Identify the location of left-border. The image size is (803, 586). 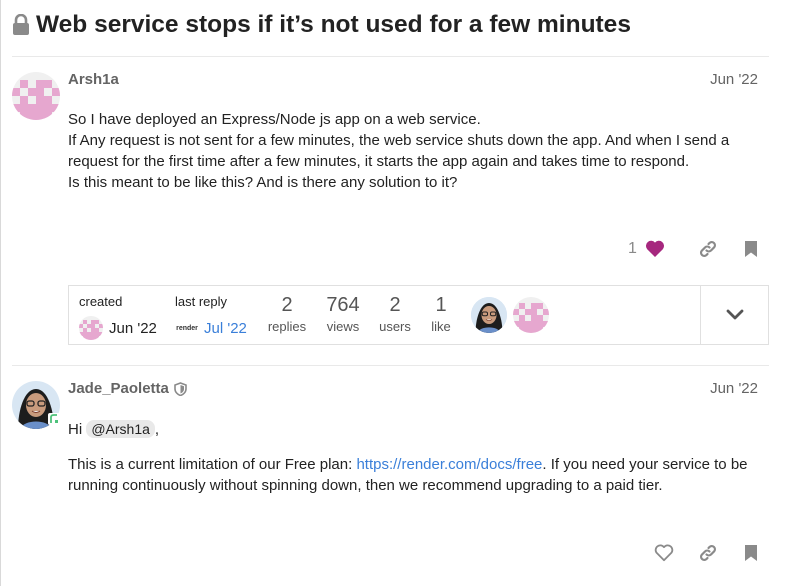
(0, 293).